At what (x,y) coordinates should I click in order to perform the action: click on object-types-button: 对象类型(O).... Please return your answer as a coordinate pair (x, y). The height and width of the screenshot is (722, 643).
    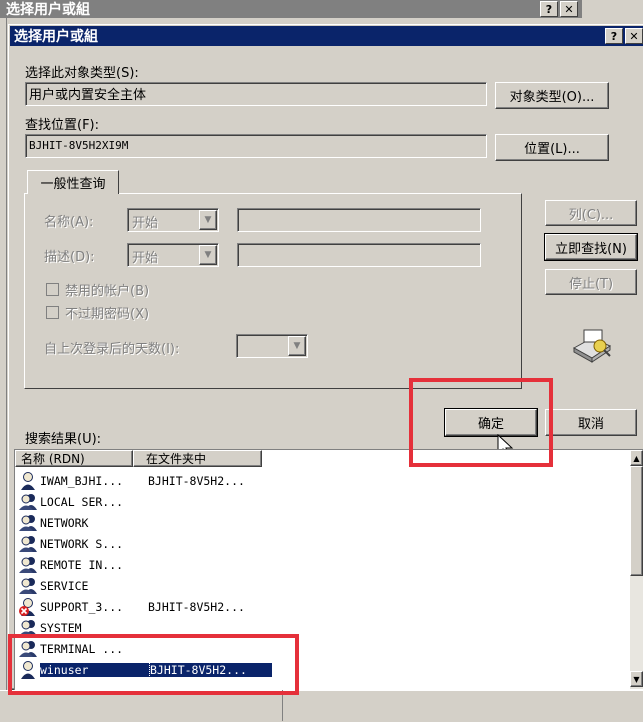
    Looking at the image, I should click on (552, 95).